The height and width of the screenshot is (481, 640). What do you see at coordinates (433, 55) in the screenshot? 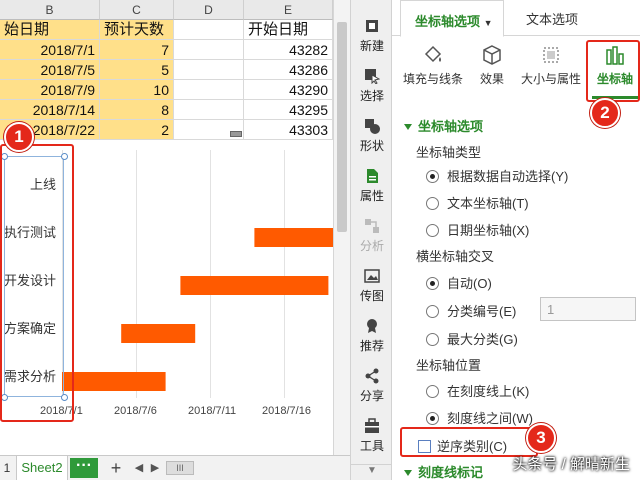
I see `paint-bucket-icon` at bounding box center [433, 55].